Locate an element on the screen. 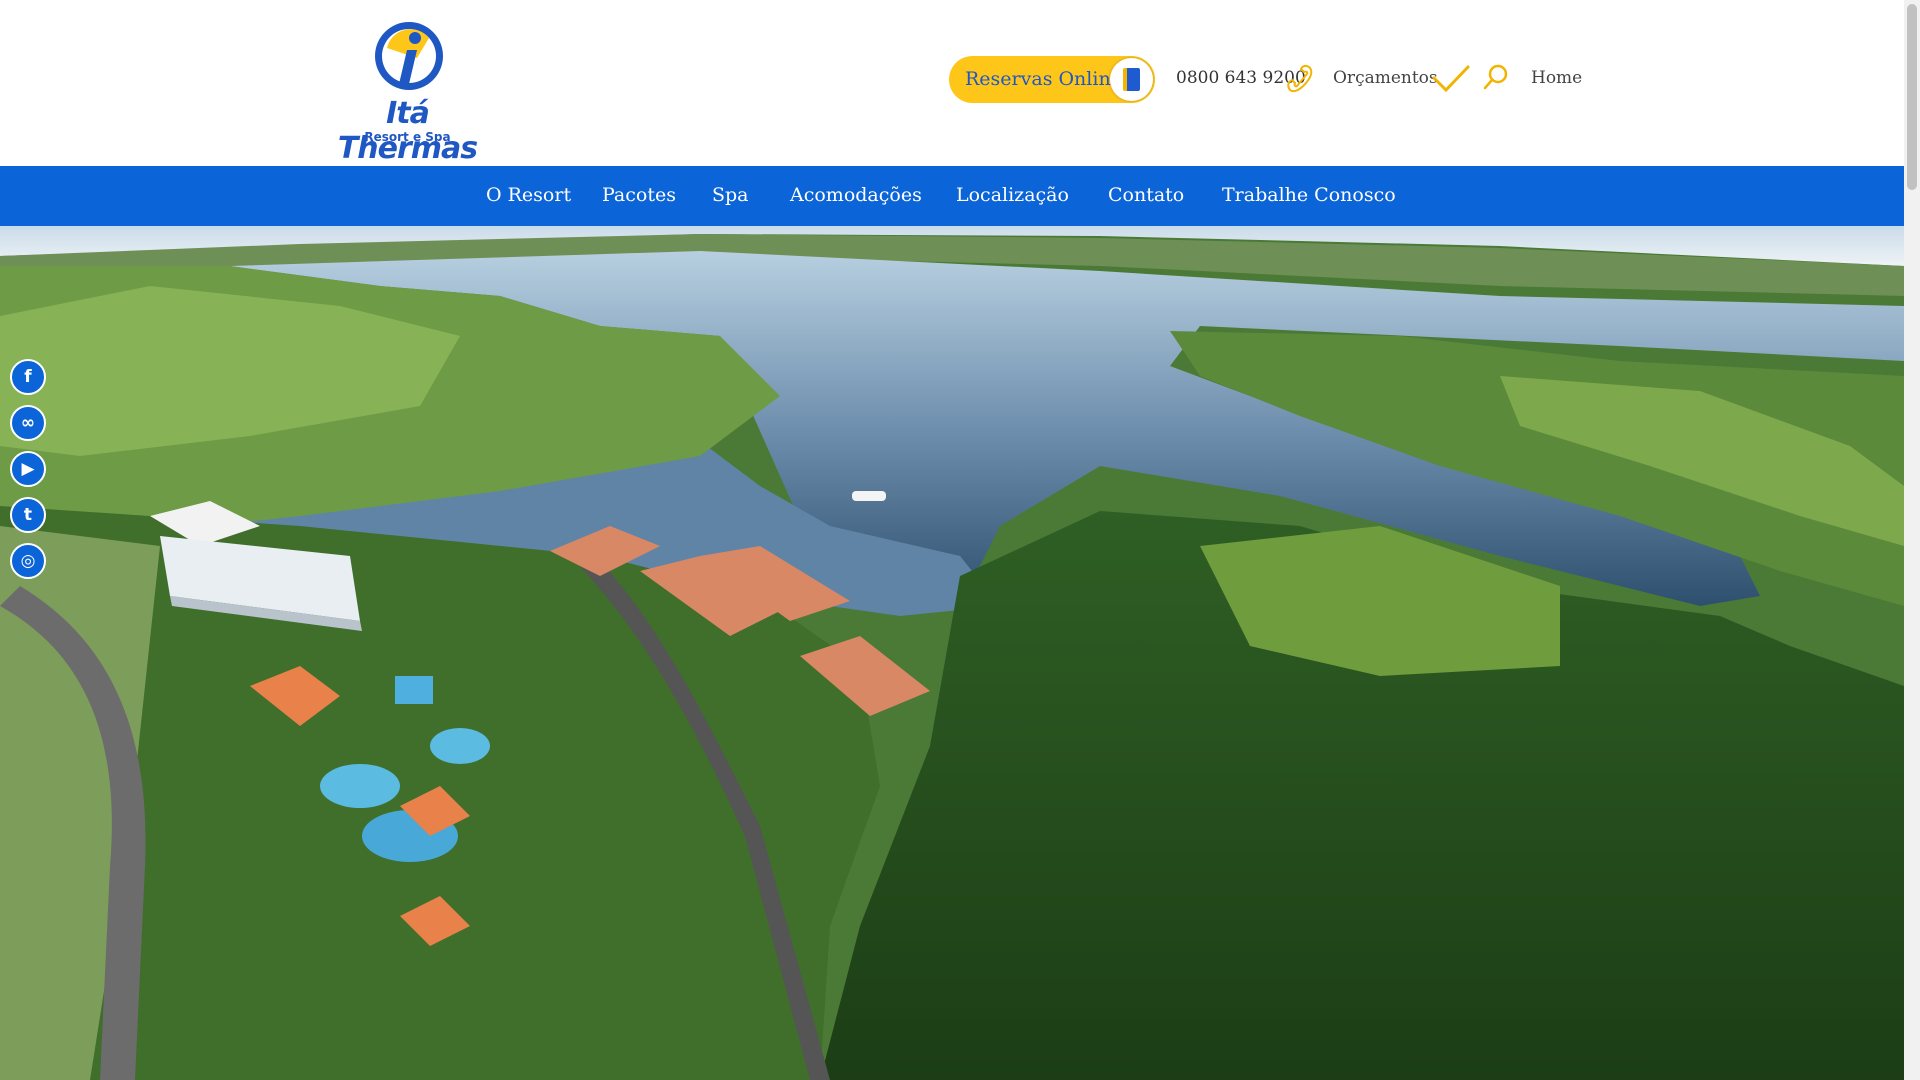  youtube-glyph: ▶ is located at coordinates (28, 469).